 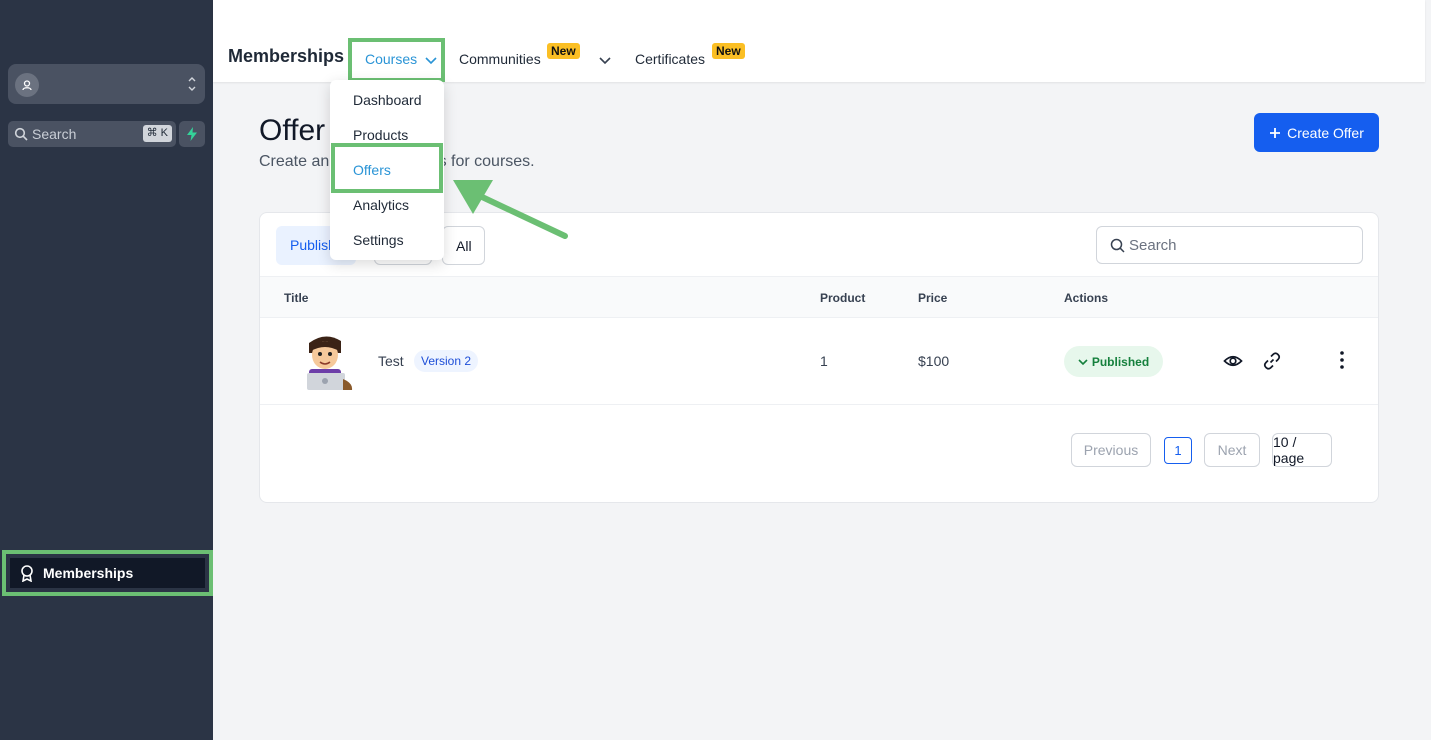 What do you see at coordinates (1153, 245) in the screenshot?
I see `search-placeholder: Search` at bounding box center [1153, 245].